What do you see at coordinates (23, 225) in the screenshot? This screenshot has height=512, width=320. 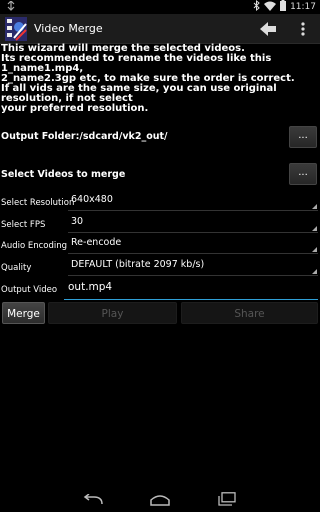 I see `fps-label: Select FPS` at bounding box center [23, 225].